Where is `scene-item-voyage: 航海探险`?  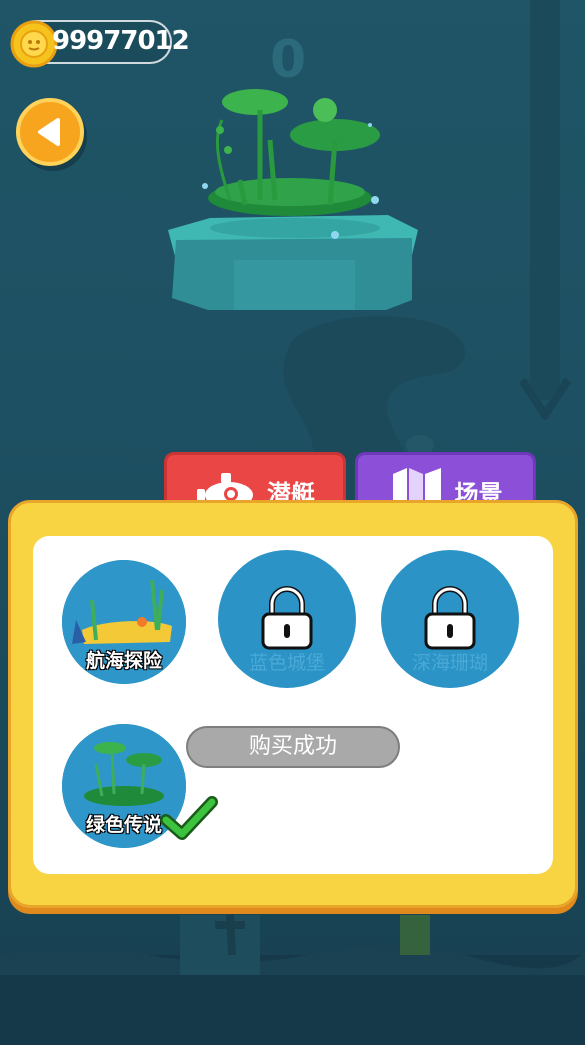 scene-item-voyage: 航海探险 is located at coordinates (124, 622).